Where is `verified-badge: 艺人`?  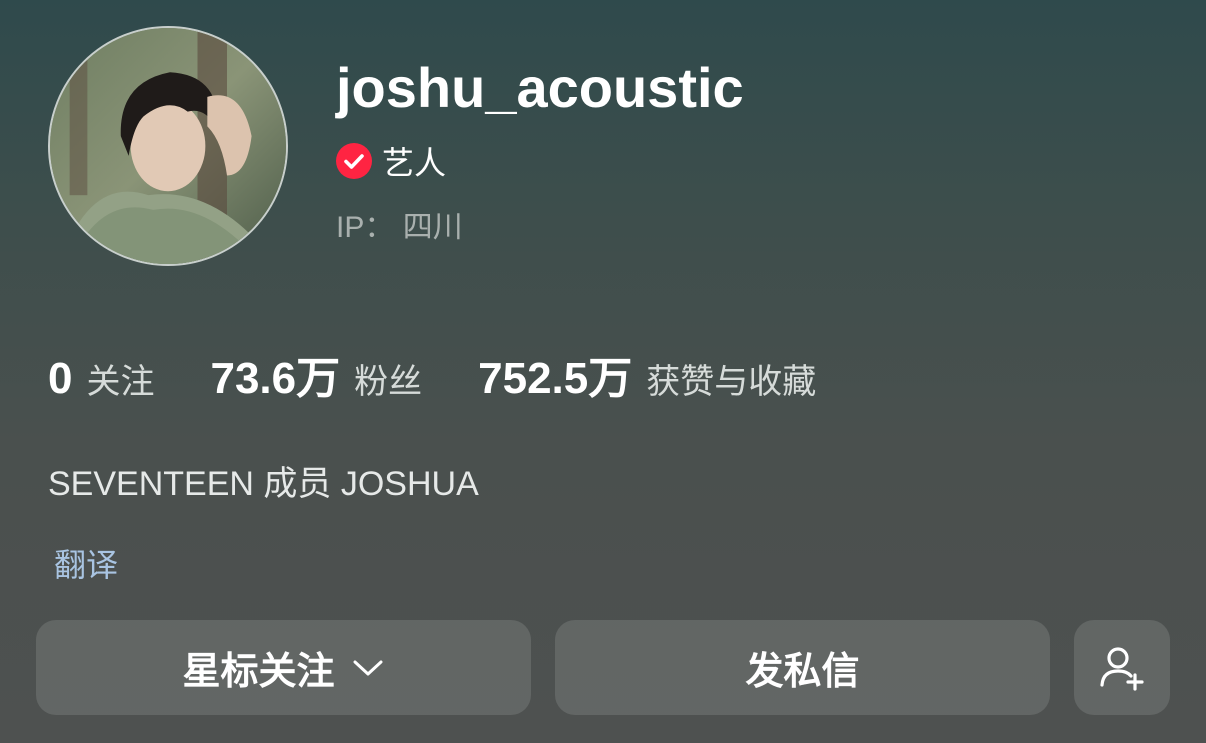
verified-badge: 艺人 is located at coordinates (391, 161).